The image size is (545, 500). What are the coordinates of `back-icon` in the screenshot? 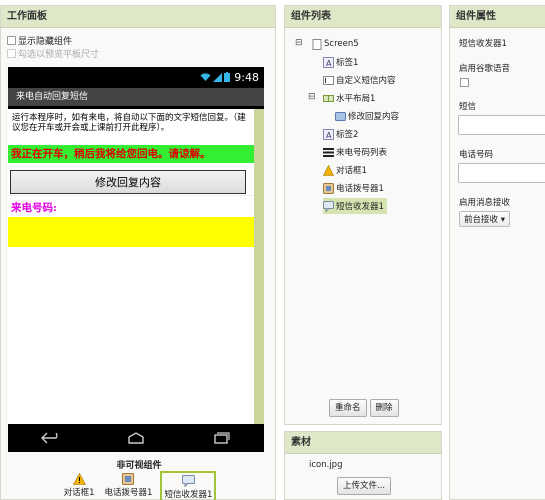 It's located at (50, 438).